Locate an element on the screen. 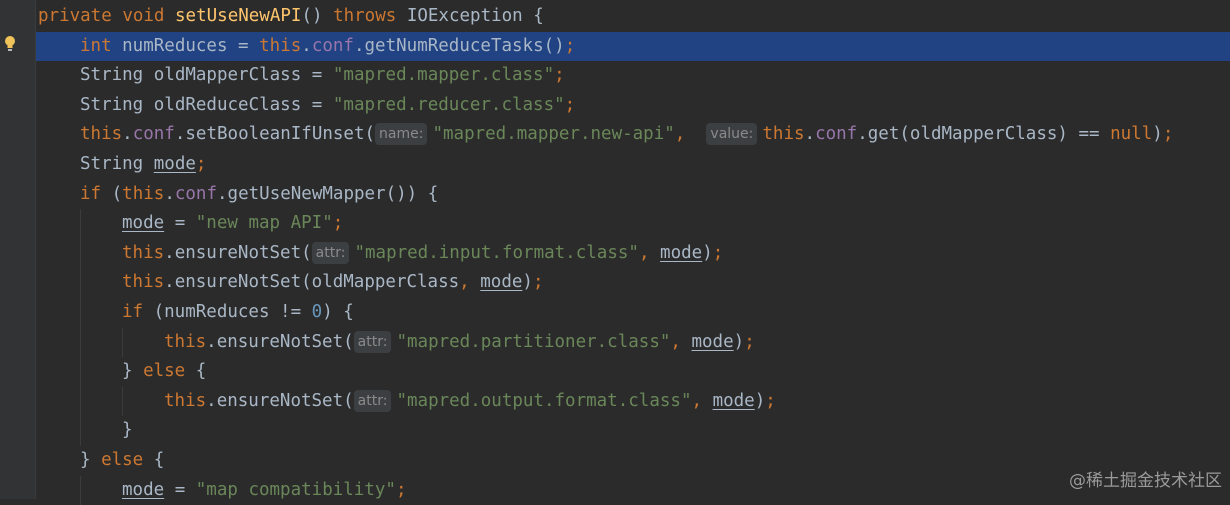 The width and height of the screenshot is (1230, 505). code-line-10: this.ensureNotSet(oldMapperClass, mode); is located at coordinates (633, 283).